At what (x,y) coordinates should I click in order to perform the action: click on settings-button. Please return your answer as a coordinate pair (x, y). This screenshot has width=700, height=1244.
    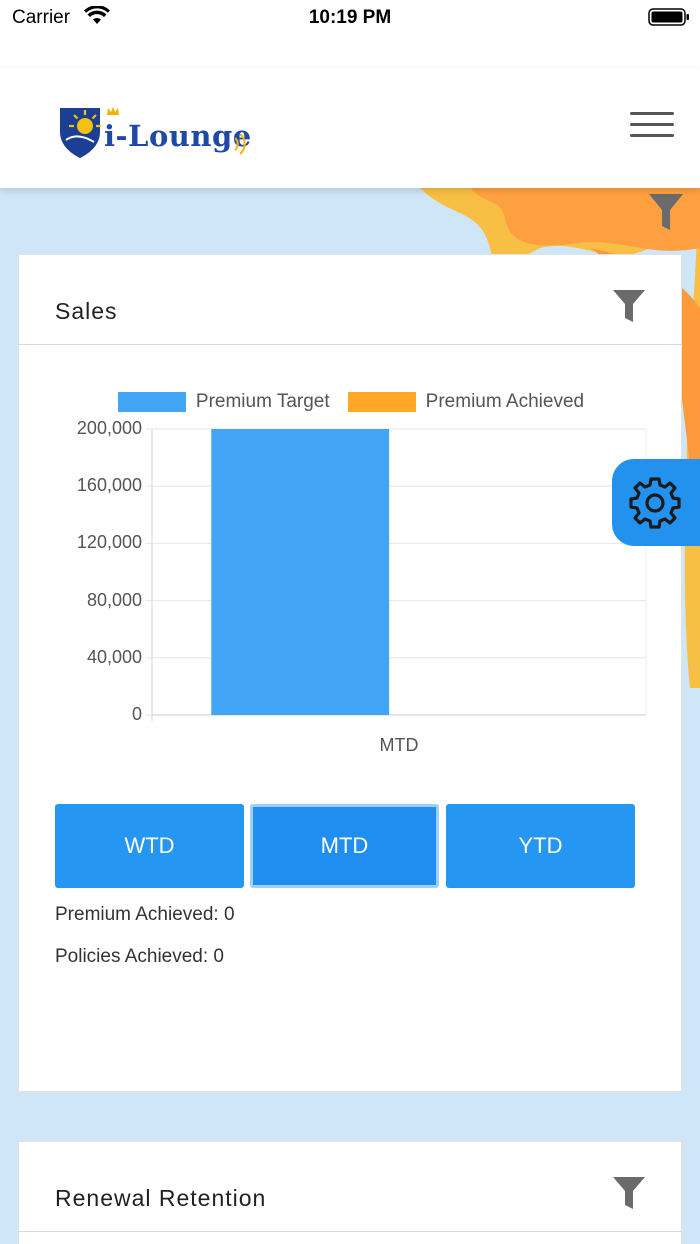
    Looking at the image, I should click on (656, 502).